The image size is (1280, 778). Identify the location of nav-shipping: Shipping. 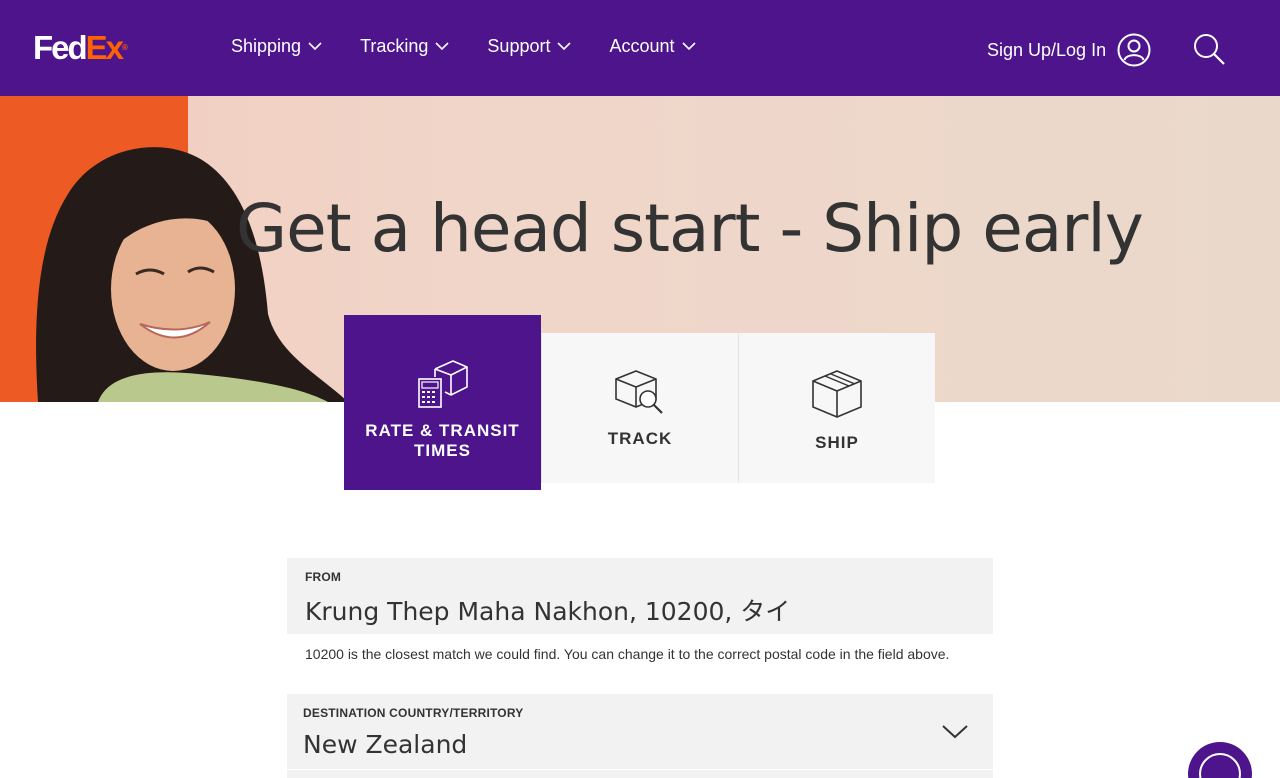
(276, 46).